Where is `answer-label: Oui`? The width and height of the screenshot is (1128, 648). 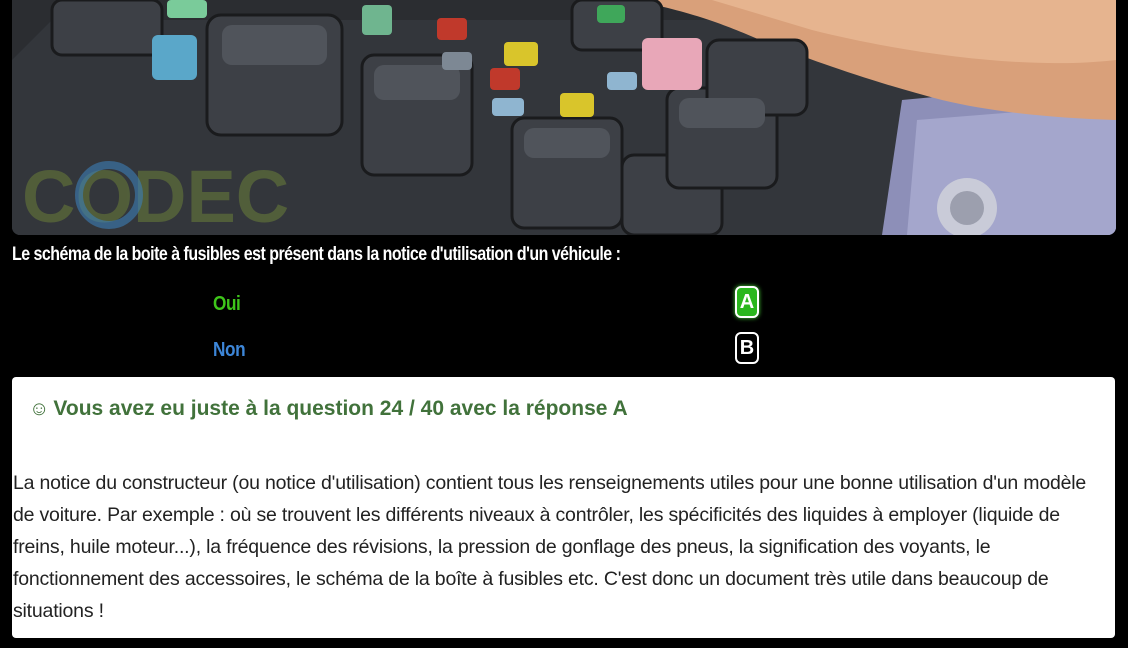
answer-label: Oui is located at coordinates (227, 304).